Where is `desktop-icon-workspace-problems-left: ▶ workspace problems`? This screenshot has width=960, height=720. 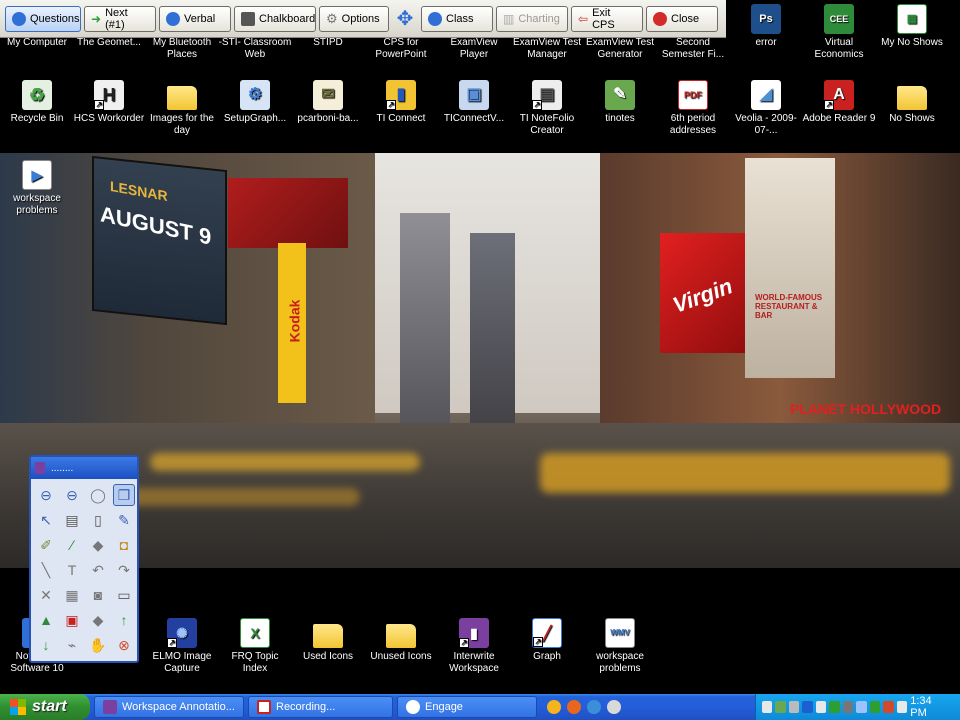
desktop-icon-workspace-problems-left: ▶ workspace problems is located at coordinates (37, 188).